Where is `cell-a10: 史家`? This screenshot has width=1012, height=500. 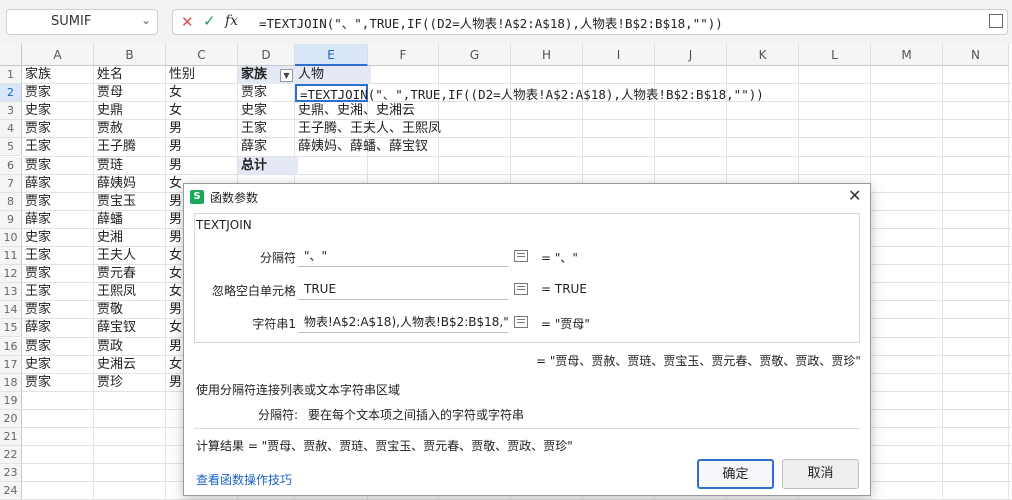 cell-a10: 史家 is located at coordinates (59, 238).